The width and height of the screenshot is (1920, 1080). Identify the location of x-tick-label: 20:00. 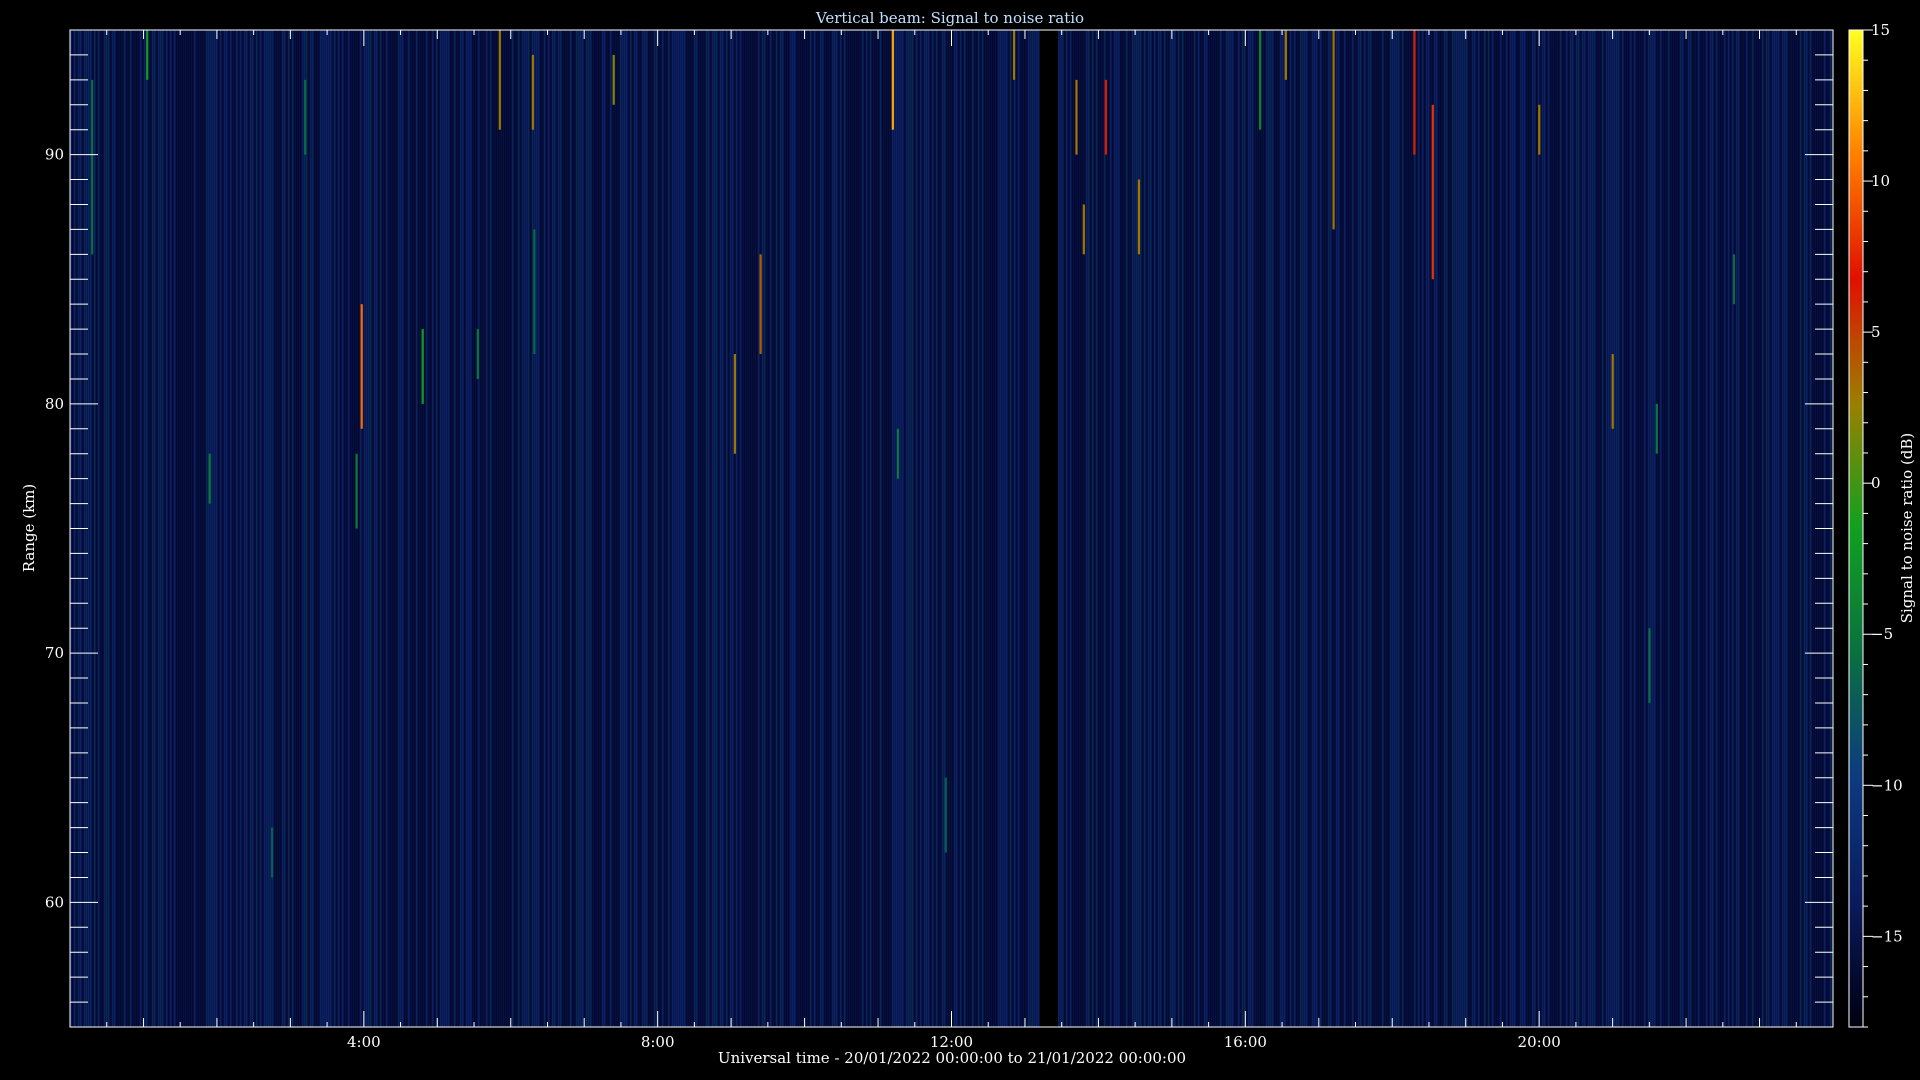
(1539, 1042).